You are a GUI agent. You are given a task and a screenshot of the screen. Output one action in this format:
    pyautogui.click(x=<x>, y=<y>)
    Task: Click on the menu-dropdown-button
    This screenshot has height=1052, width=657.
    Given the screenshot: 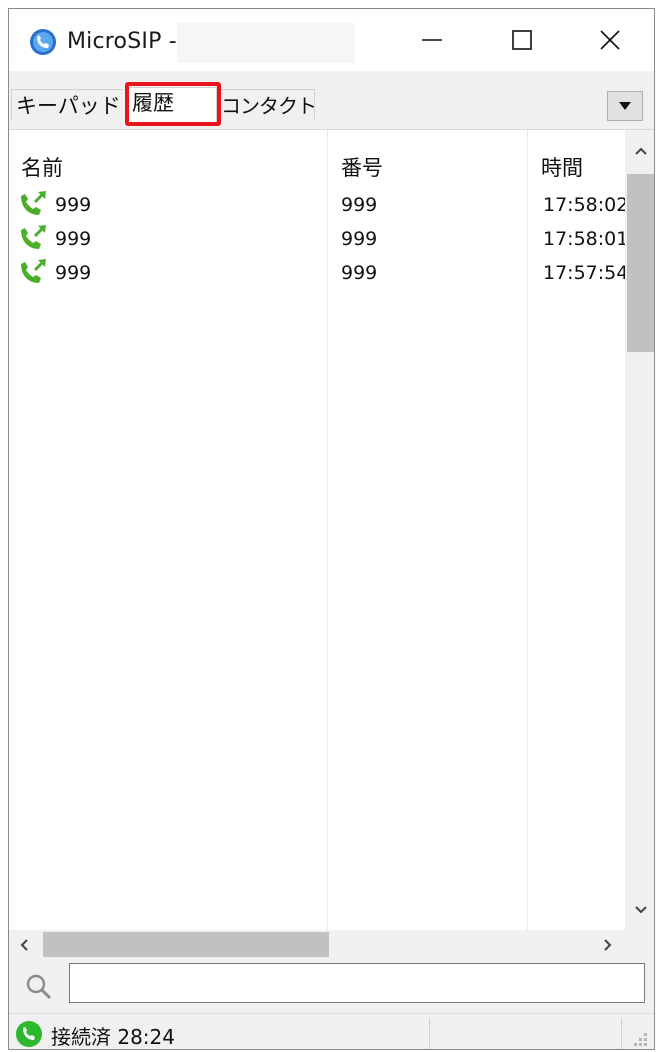 What is the action you would take?
    pyautogui.click(x=625, y=106)
    